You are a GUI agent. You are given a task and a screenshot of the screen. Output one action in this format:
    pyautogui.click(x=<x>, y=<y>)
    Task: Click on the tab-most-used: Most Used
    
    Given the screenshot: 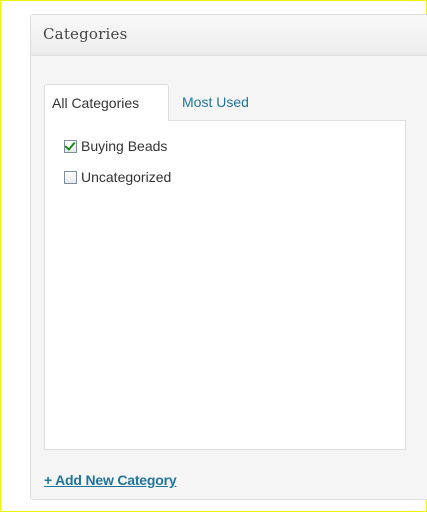 What is the action you would take?
    pyautogui.click(x=214, y=102)
    